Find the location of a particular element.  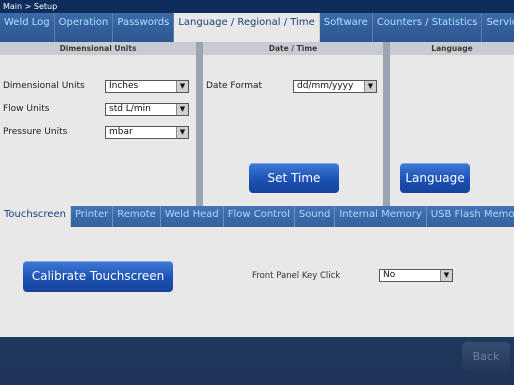

tab-operation: Operation is located at coordinates (84, 27).